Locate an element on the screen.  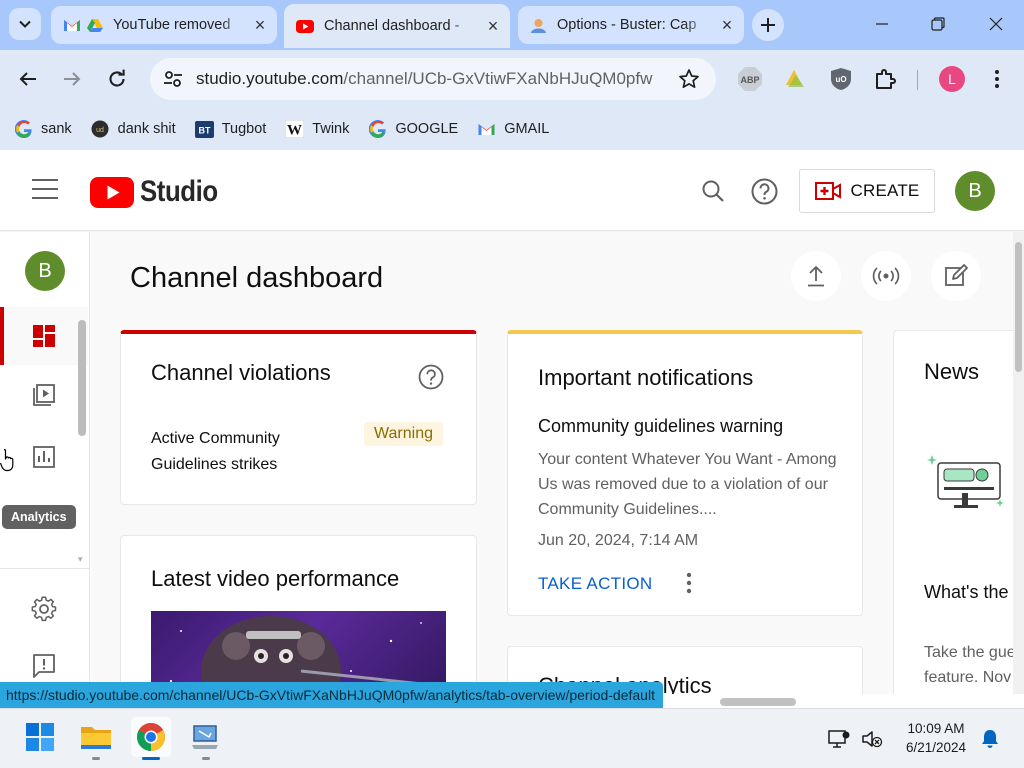
tray-volume-icon is located at coordinates (872, 739).